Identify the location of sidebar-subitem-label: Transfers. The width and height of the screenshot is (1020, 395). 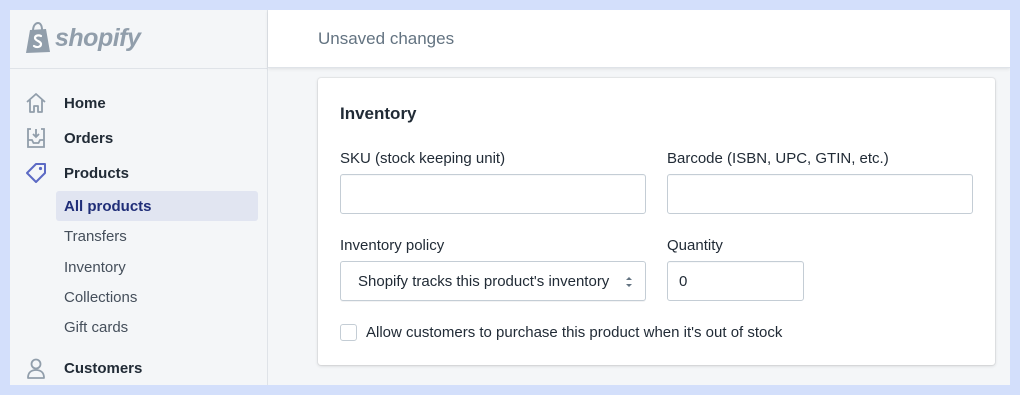
(95, 236).